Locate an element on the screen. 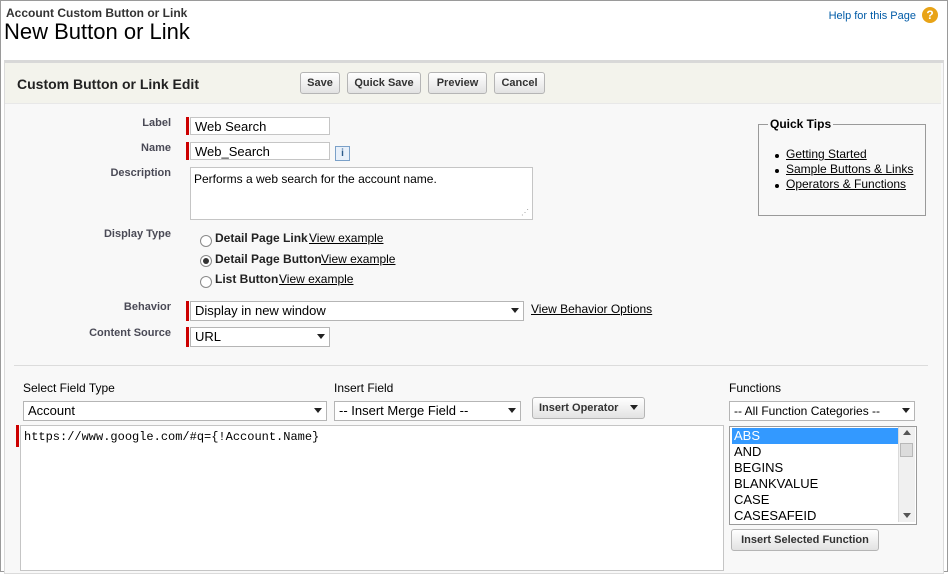 Image resolution: width=948 pixels, height=574 pixels. content-source-caption: Content Source is located at coordinates (130, 333).